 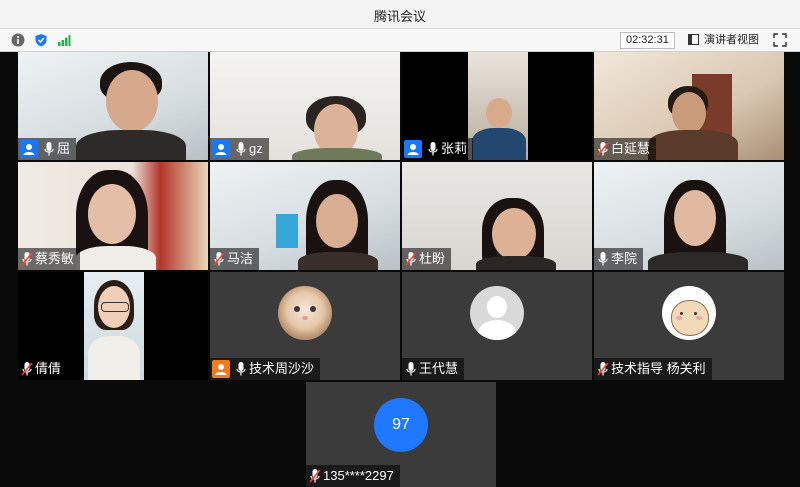 I want to click on shield-icon, so click(x=41, y=40).